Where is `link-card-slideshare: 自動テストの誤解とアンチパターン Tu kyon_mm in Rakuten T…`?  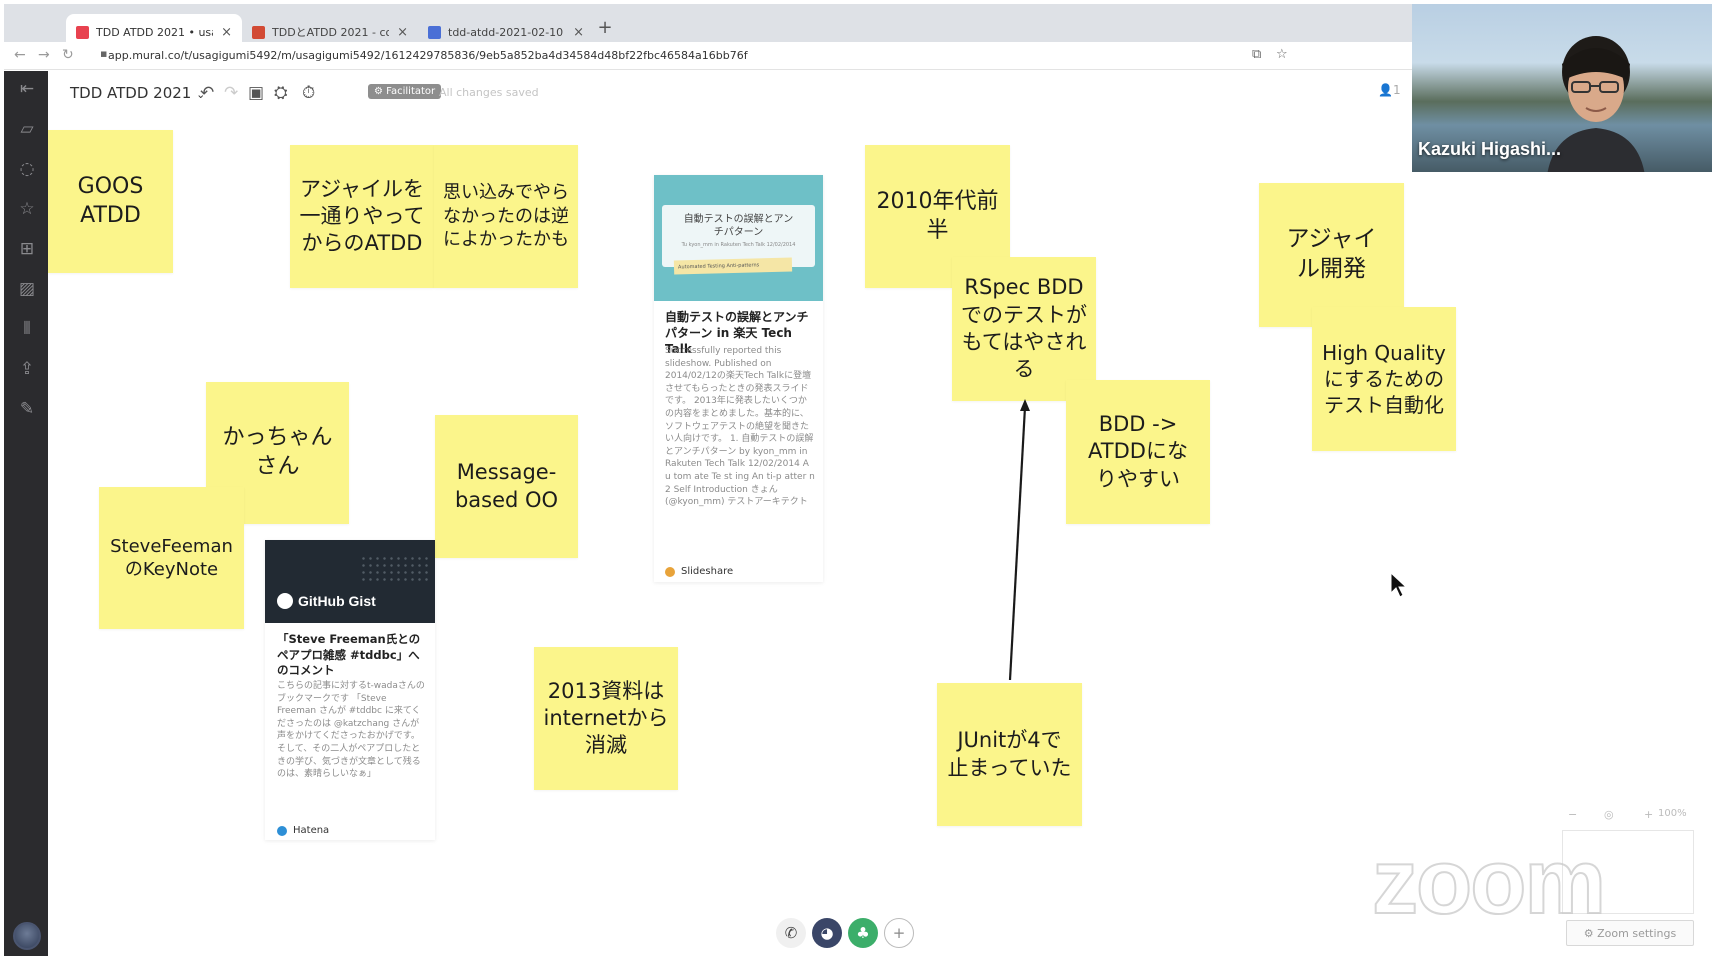 link-card-slideshare: 自動テストの誤解とアンチパターン Tu kyon_mm in Rakuten T… is located at coordinates (738, 378).